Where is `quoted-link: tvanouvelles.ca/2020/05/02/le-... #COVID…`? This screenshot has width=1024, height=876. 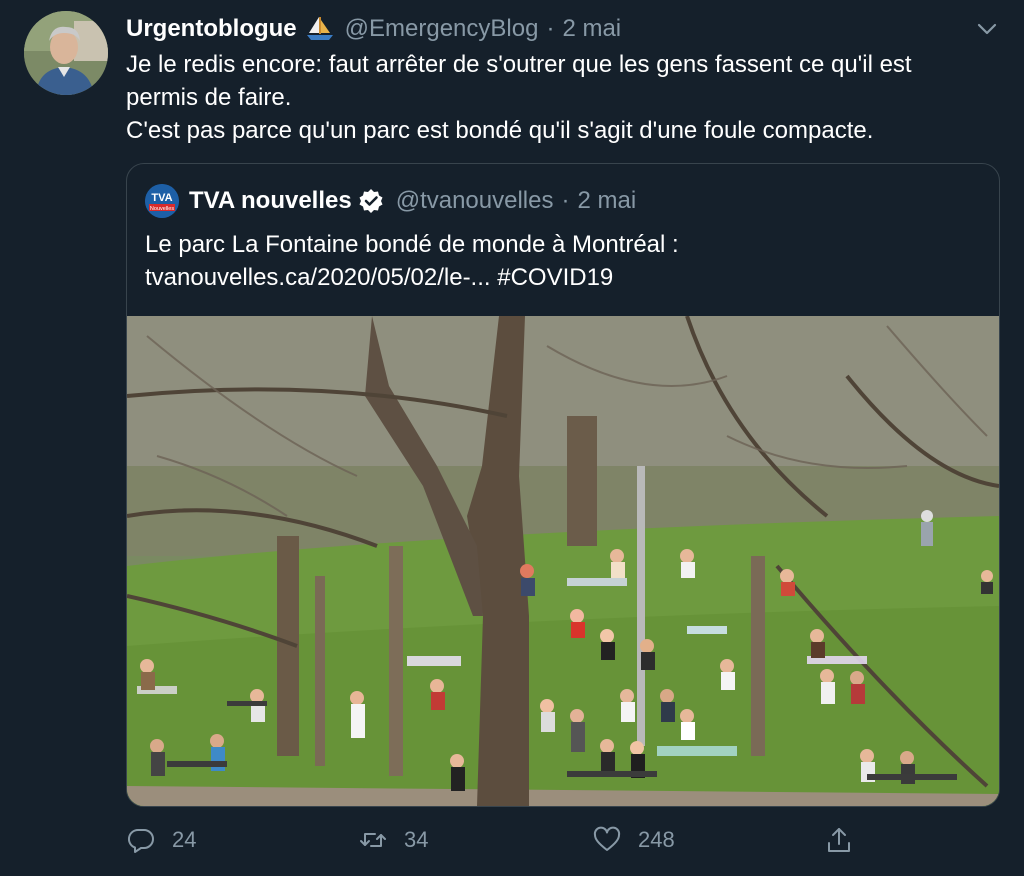 quoted-link: tvanouvelles.ca/2020/05/02/le-... #COVID… is located at coordinates (565, 277).